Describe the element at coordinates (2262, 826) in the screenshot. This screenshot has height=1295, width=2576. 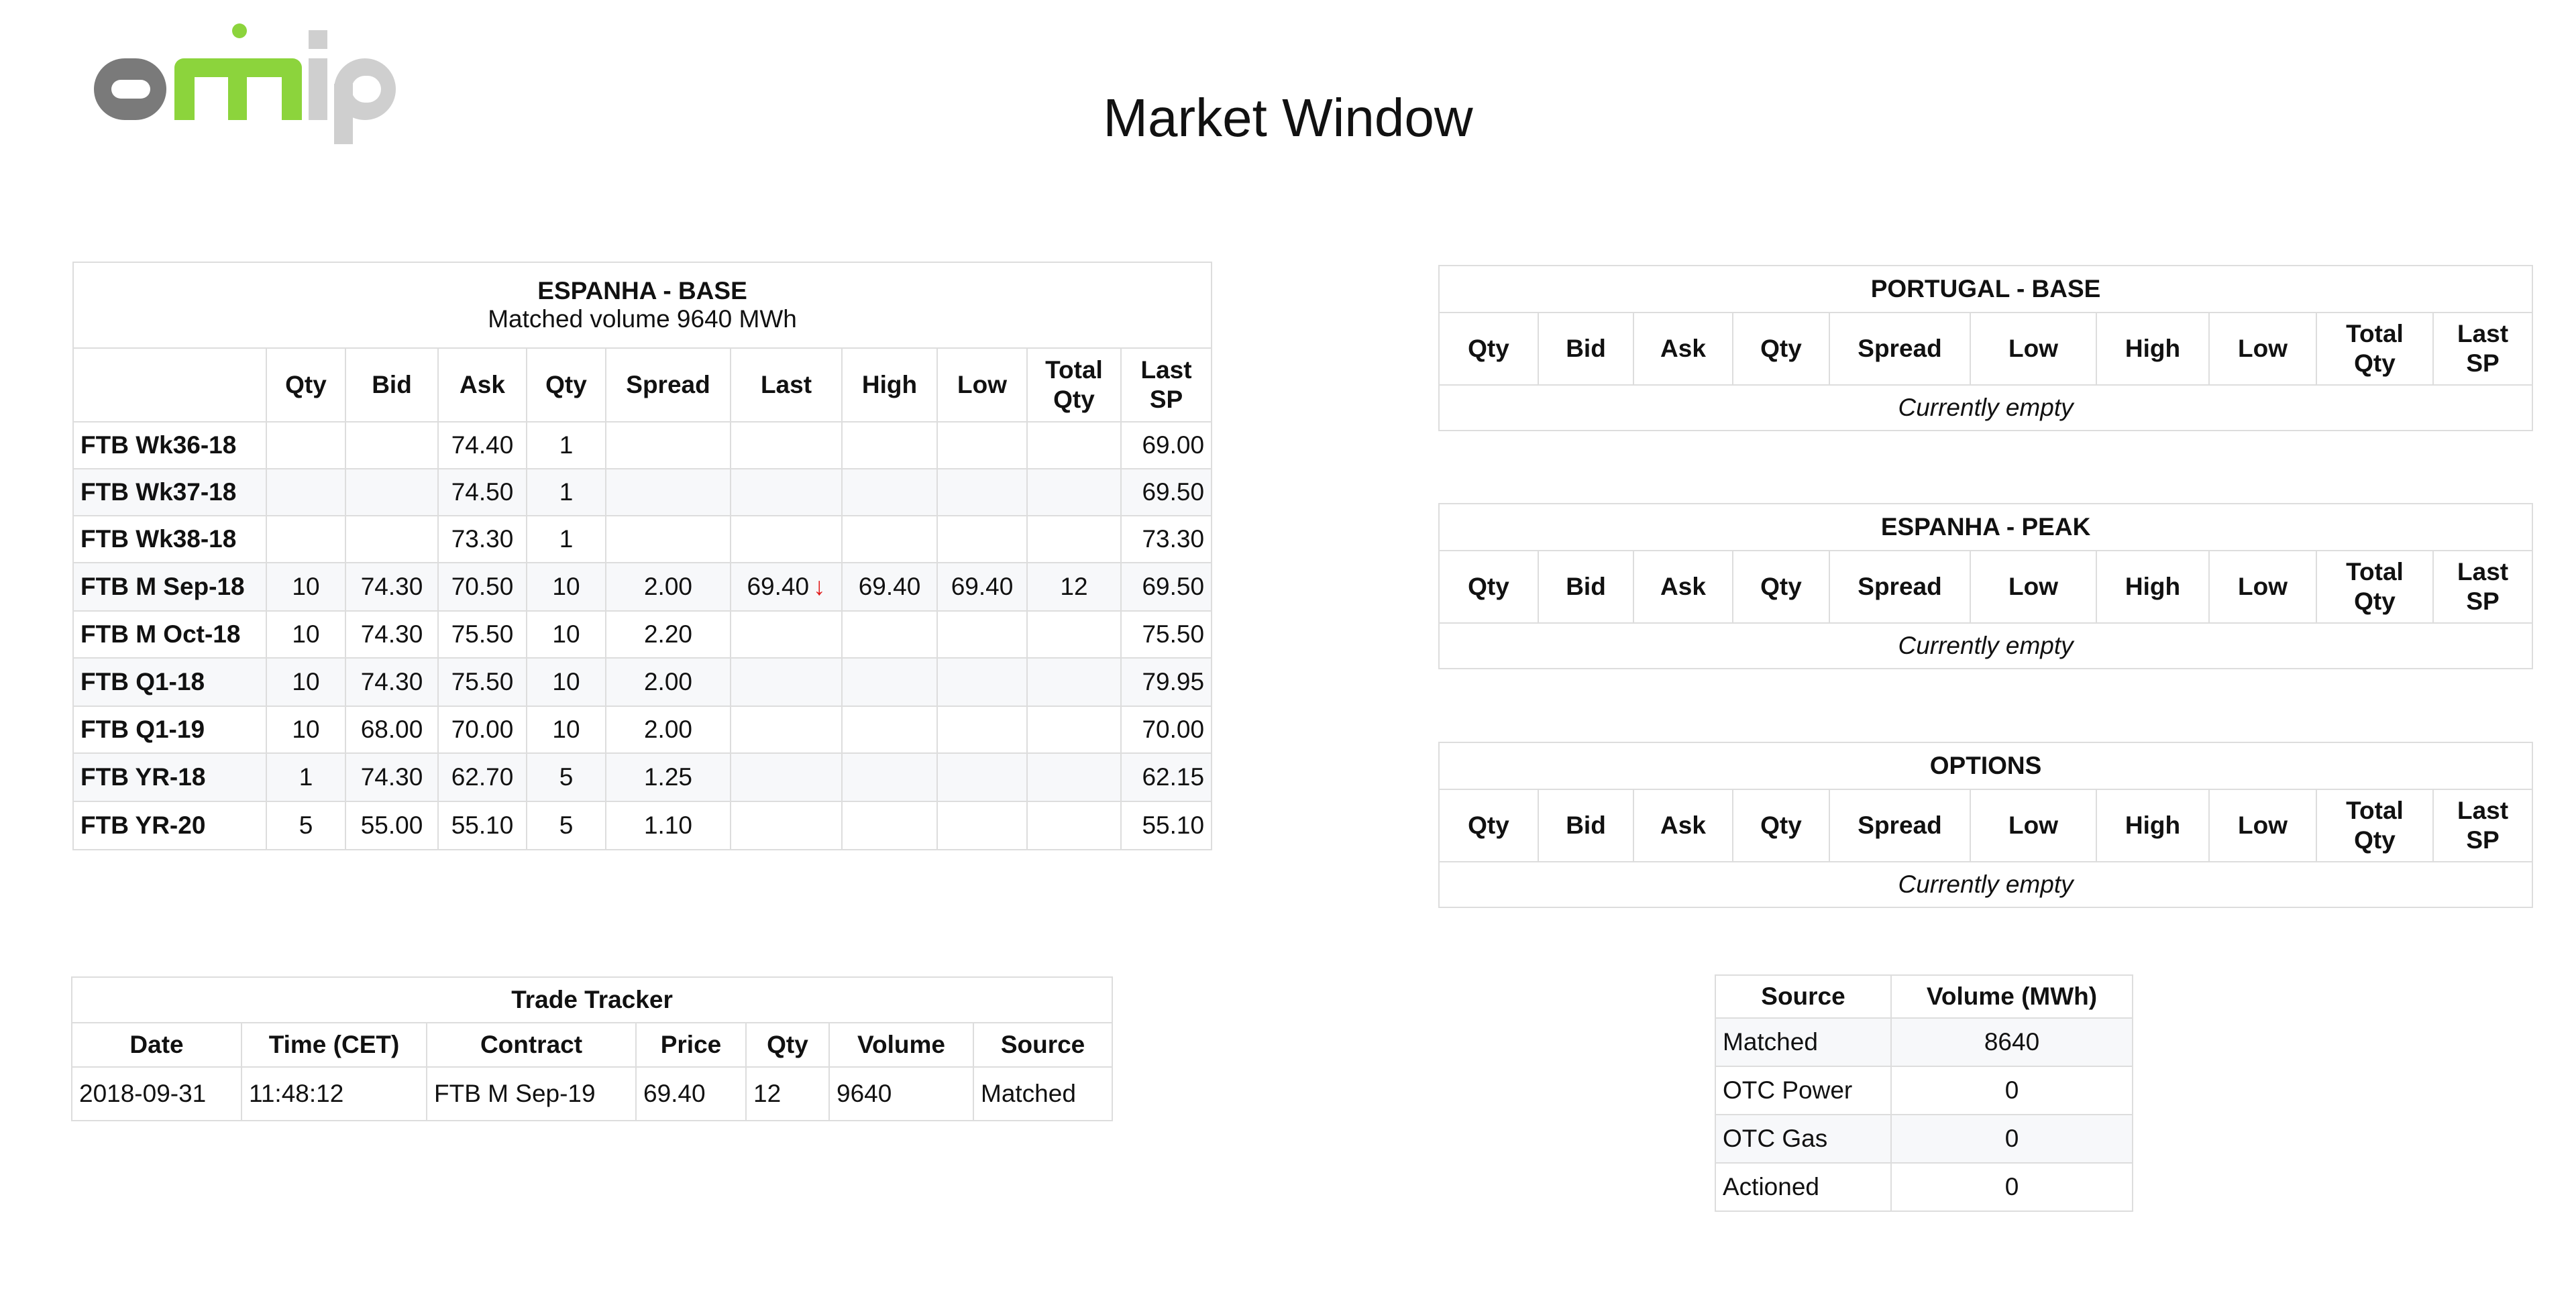
I see `panel-header: Low` at that location.